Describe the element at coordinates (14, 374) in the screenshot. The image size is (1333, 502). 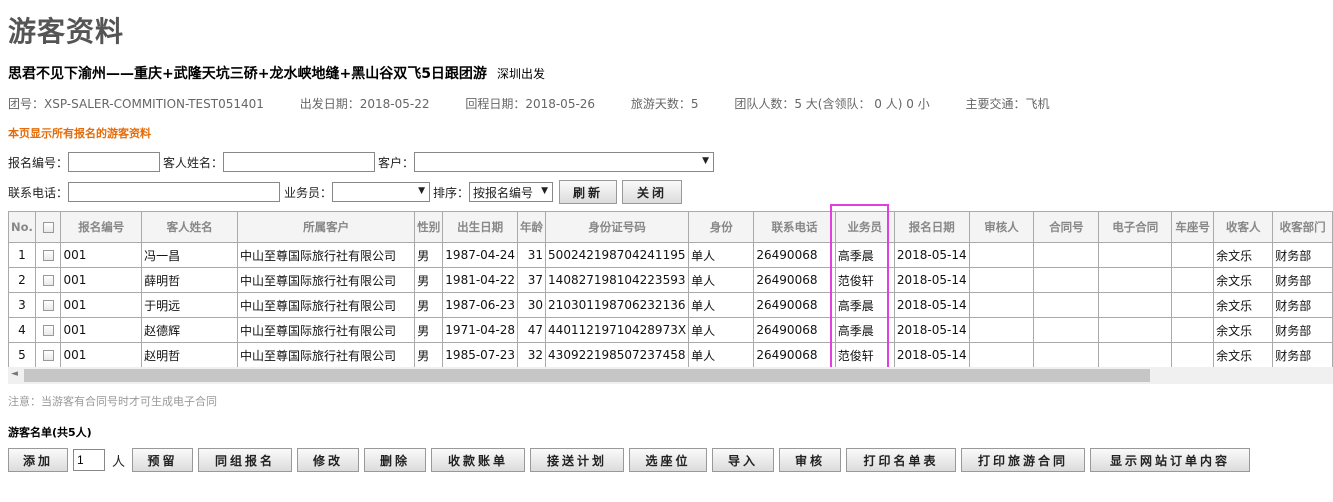
I see `scroll-left-icon: ◄` at that location.